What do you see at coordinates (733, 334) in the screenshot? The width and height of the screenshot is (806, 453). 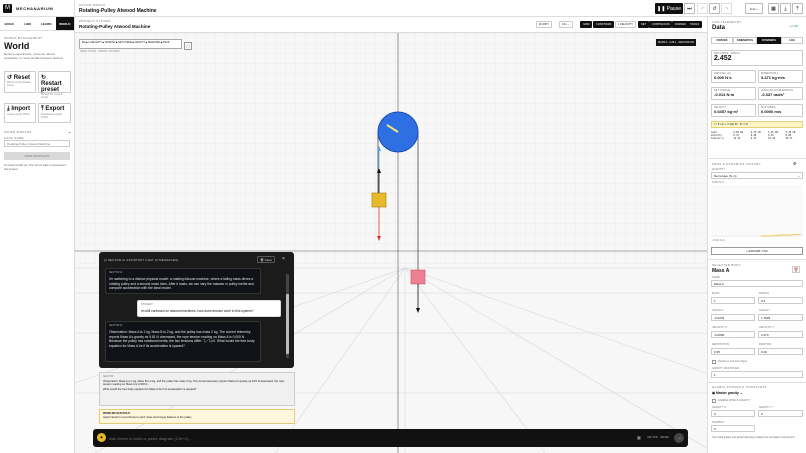 I see `velocity-x-field: -0.0000` at bounding box center [733, 334].